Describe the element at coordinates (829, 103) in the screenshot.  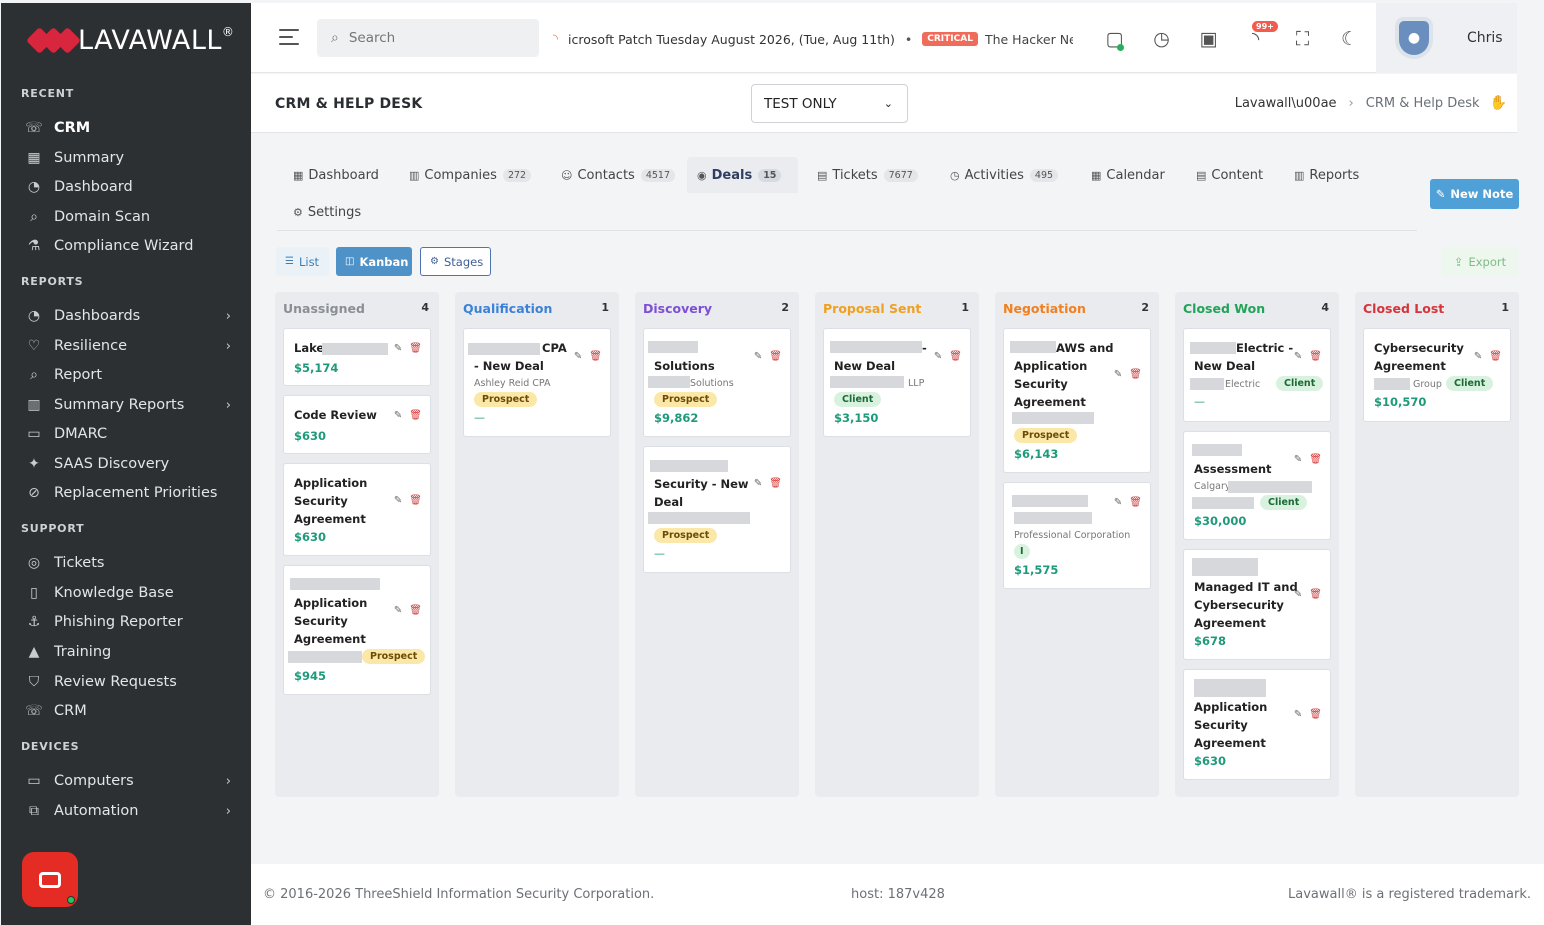
I see `environment-select: TEST ONLY ⌄` at that location.